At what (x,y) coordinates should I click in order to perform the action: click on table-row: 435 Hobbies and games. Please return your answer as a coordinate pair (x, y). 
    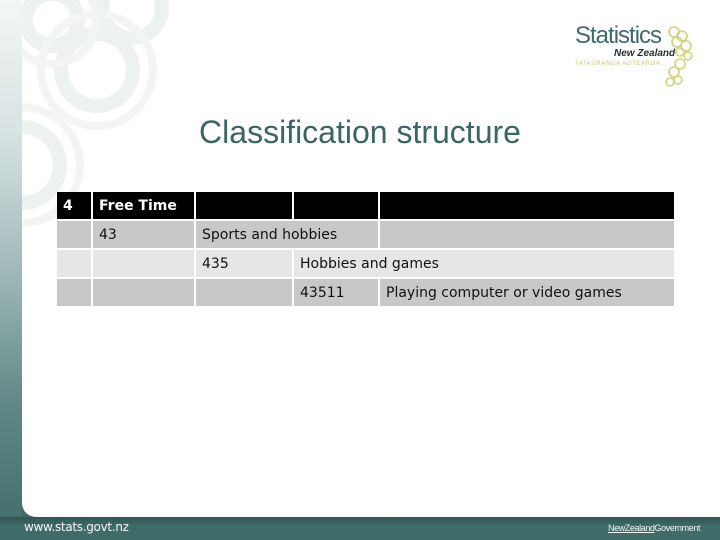
    Looking at the image, I should click on (365, 263).